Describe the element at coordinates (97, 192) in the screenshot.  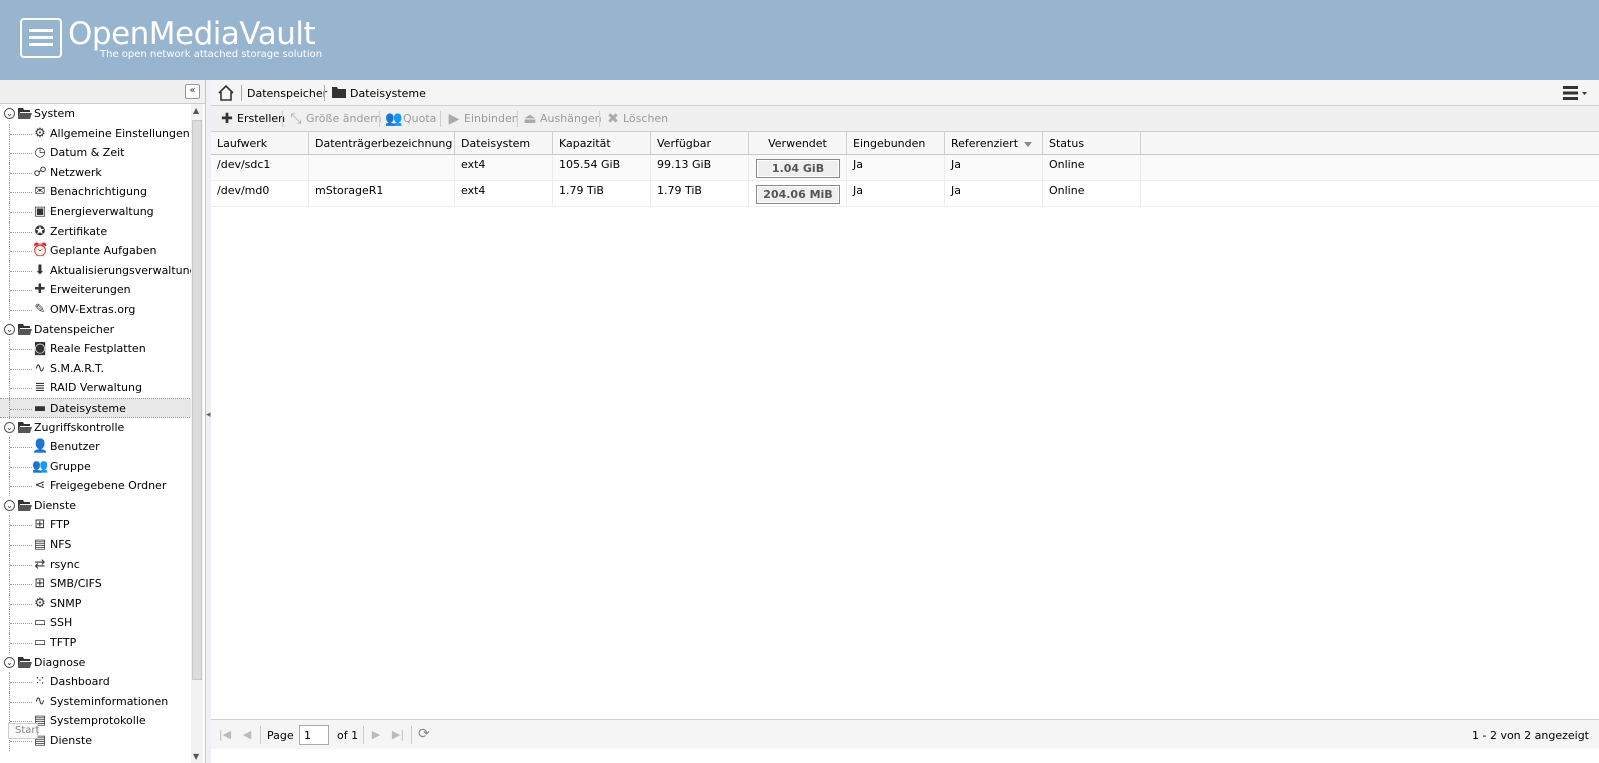
I see `sidebar-item-notification: ✉ Benachrichtigung` at that location.